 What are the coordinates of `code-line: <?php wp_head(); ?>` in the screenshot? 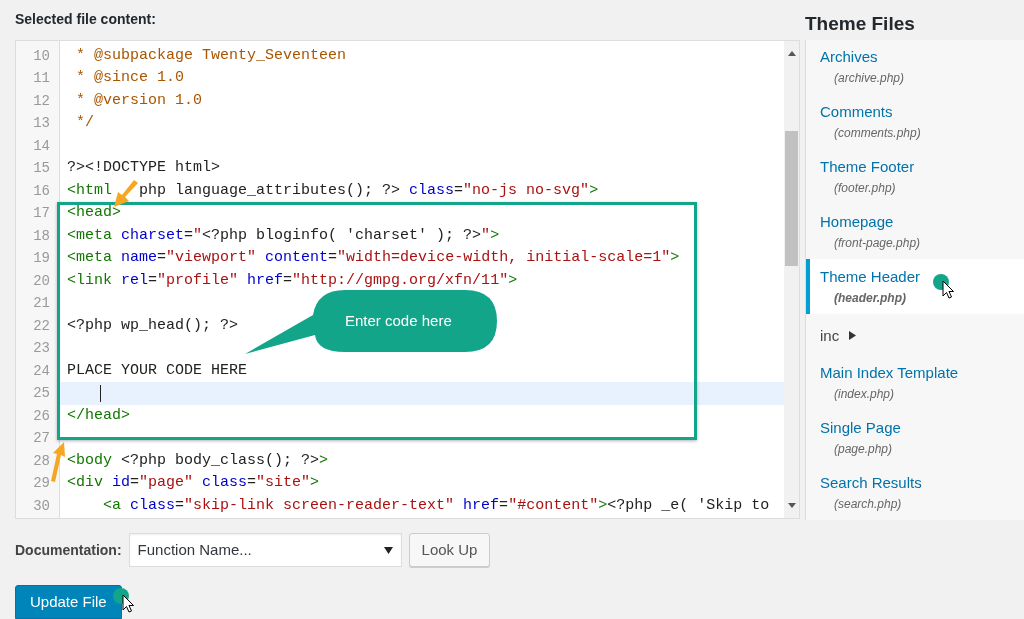 It's located at (153, 325).